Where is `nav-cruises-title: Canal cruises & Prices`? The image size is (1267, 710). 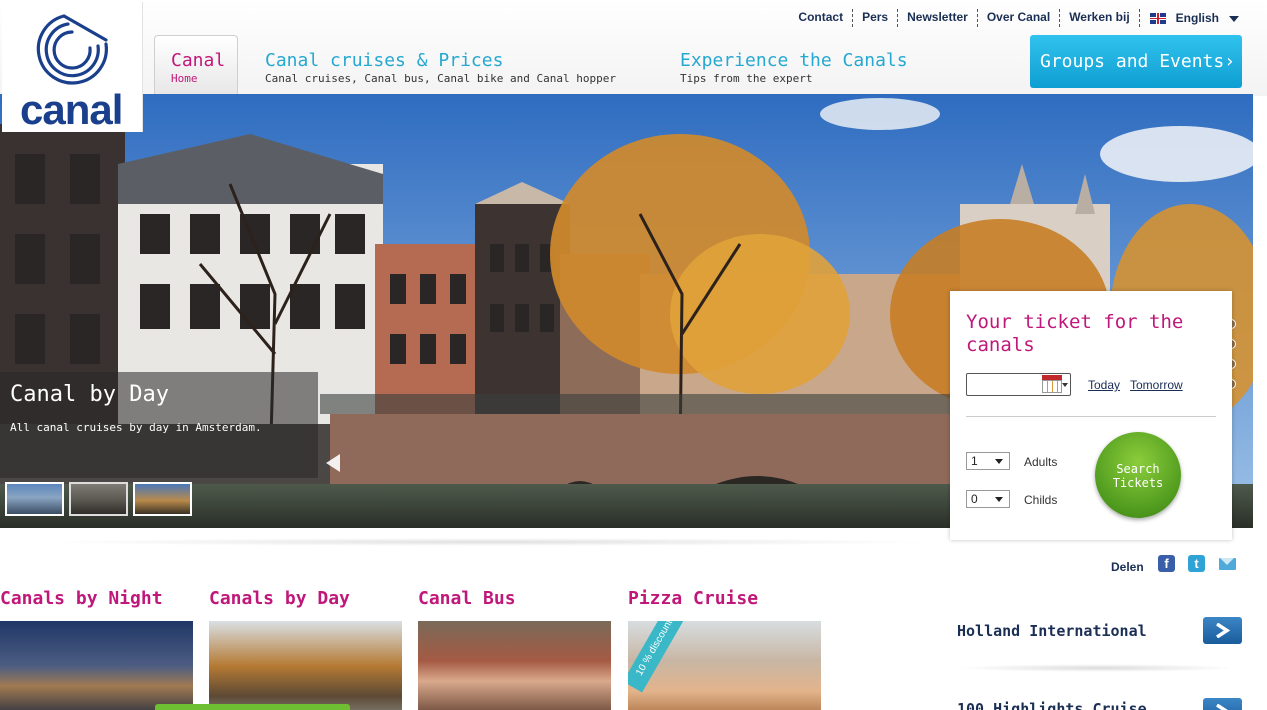
nav-cruises-title: Canal cruises & Prices is located at coordinates (384, 60).